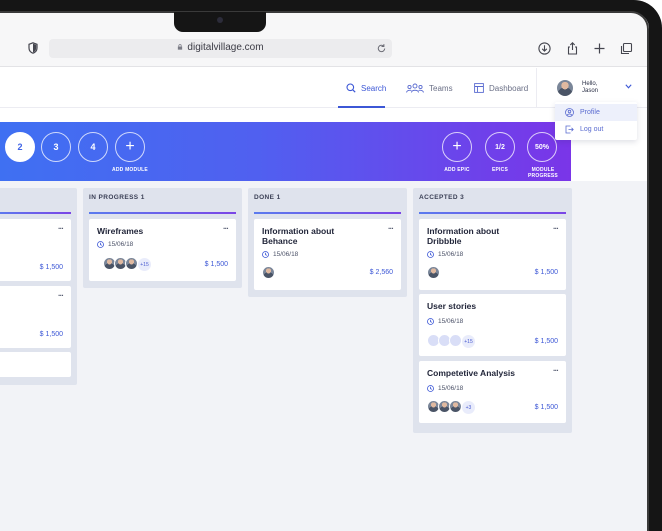  What do you see at coordinates (457, 147) in the screenshot?
I see `add-epic-button: +` at bounding box center [457, 147].